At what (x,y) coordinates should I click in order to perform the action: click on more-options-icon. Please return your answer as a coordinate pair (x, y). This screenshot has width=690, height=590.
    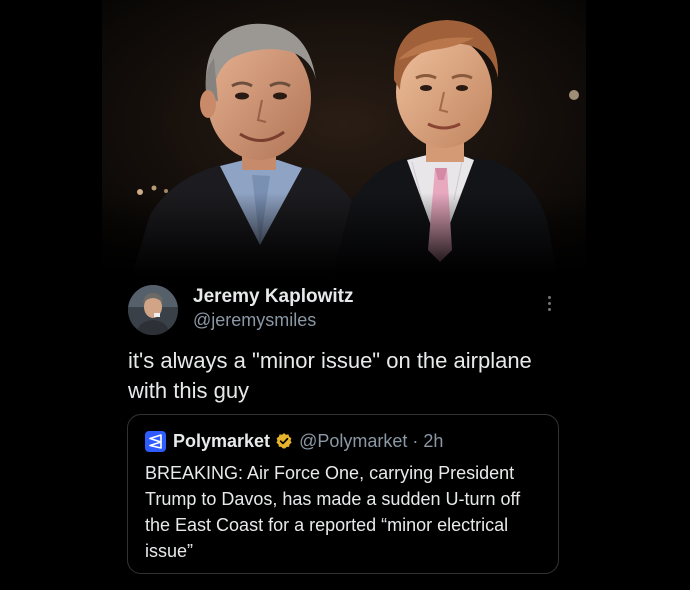
    Looking at the image, I should click on (549, 303).